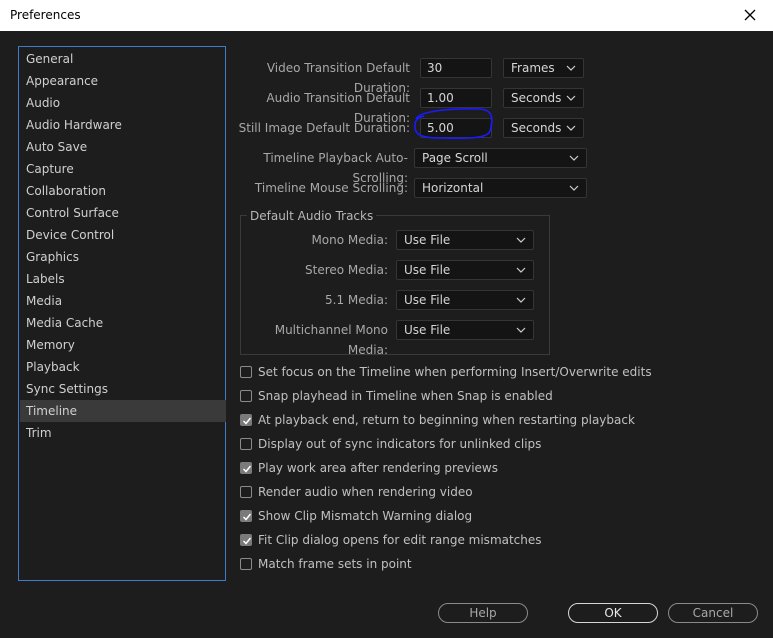  I want to click on sidebar-item-auto-save: Auto Save, so click(123, 147).